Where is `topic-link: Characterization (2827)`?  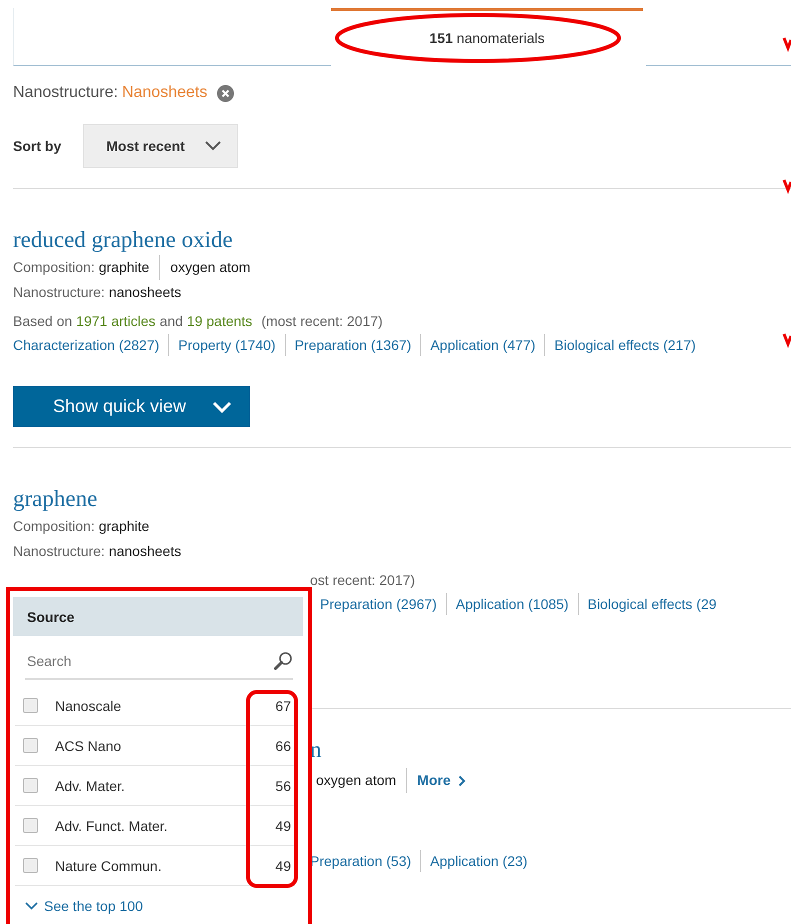 topic-link: Characterization (2827) is located at coordinates (86, 345).